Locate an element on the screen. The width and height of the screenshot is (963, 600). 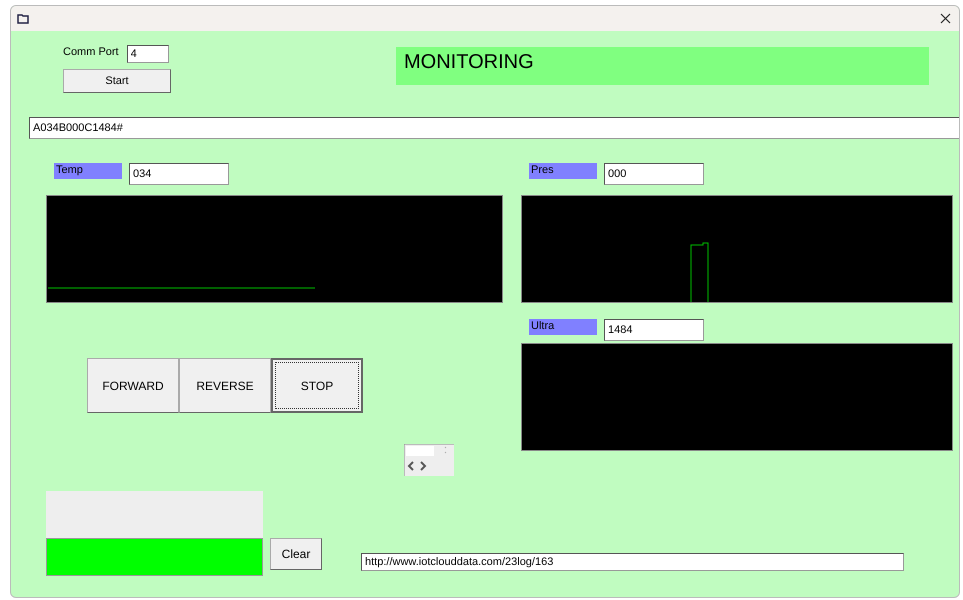
clear-button: Clear is located at coordinates (296, 554).